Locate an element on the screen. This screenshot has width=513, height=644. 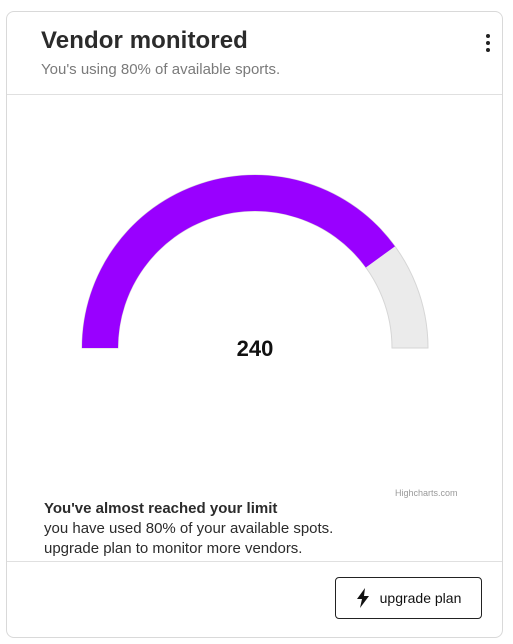
upgrade-plan-button: upgrade plan is located at coordinates (408, 598).